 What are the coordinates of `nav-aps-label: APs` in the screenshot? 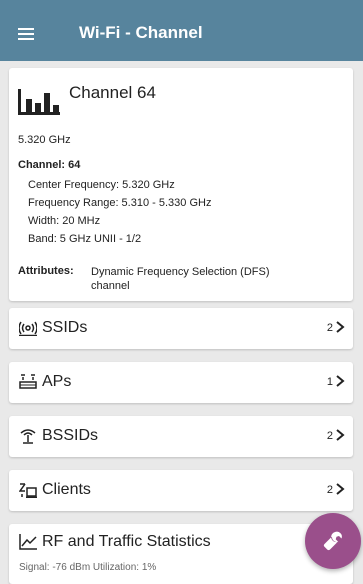 It's located at (57, 381).